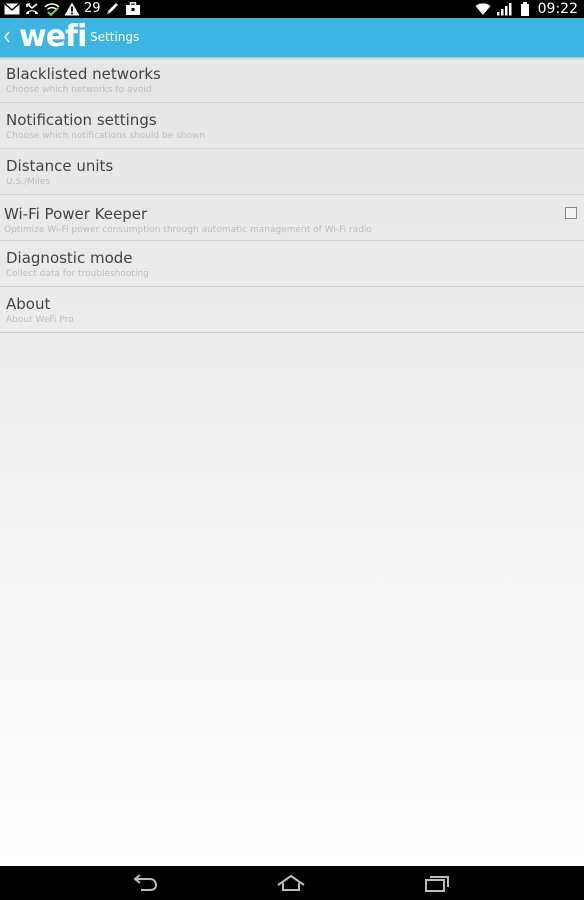 This screenshot has height=900, width=584. I want to click on wifi-signal-icon, so click(483, 9).